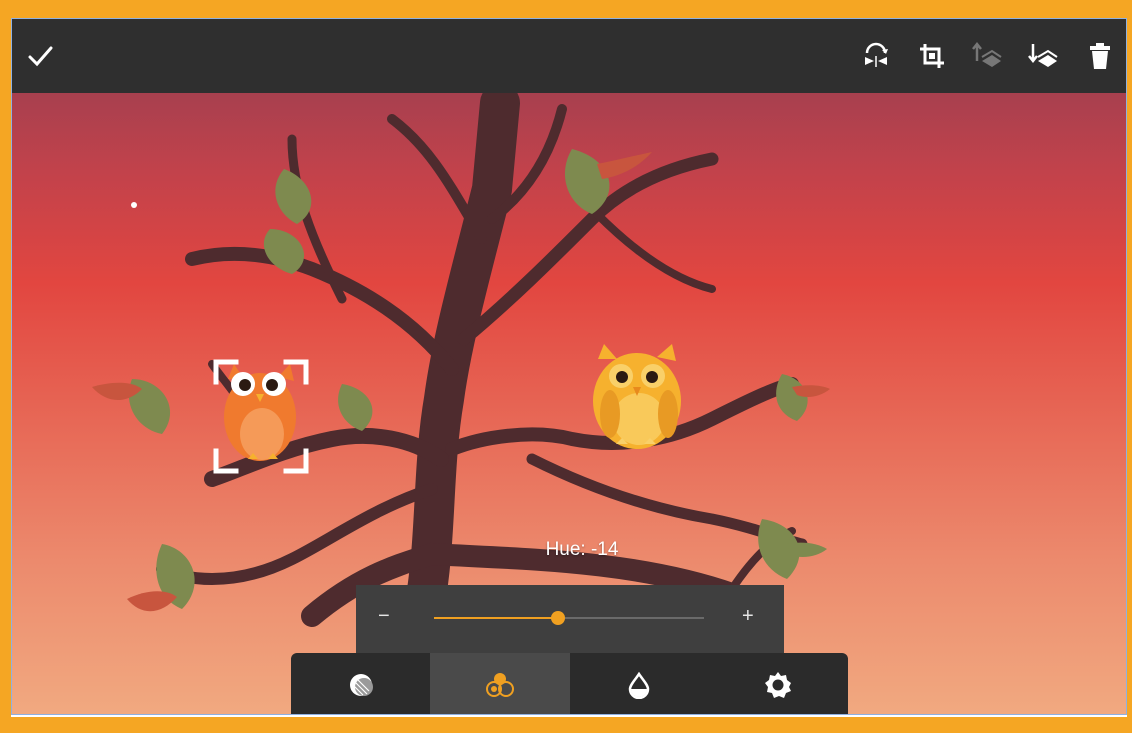 The image size is (1132, 733). What do you see at coordinates (1042, 56) in the screenshot?
I see `send-backward-icon` at bounding box center [1042, 56].